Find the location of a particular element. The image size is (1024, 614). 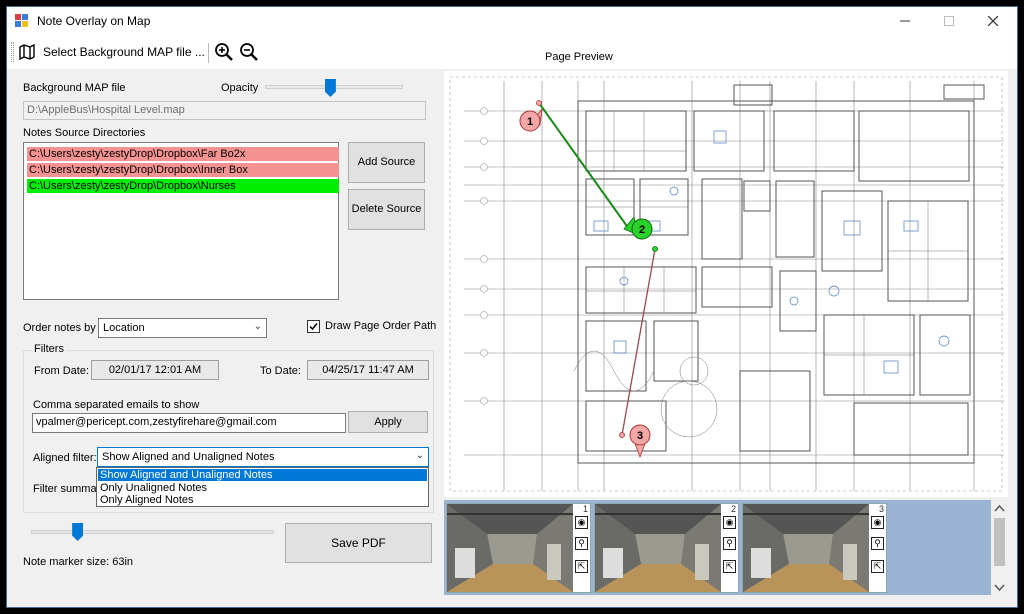

aligned-option: Show Aligned and Unaligned Notes is located at coordinates (262, 475).